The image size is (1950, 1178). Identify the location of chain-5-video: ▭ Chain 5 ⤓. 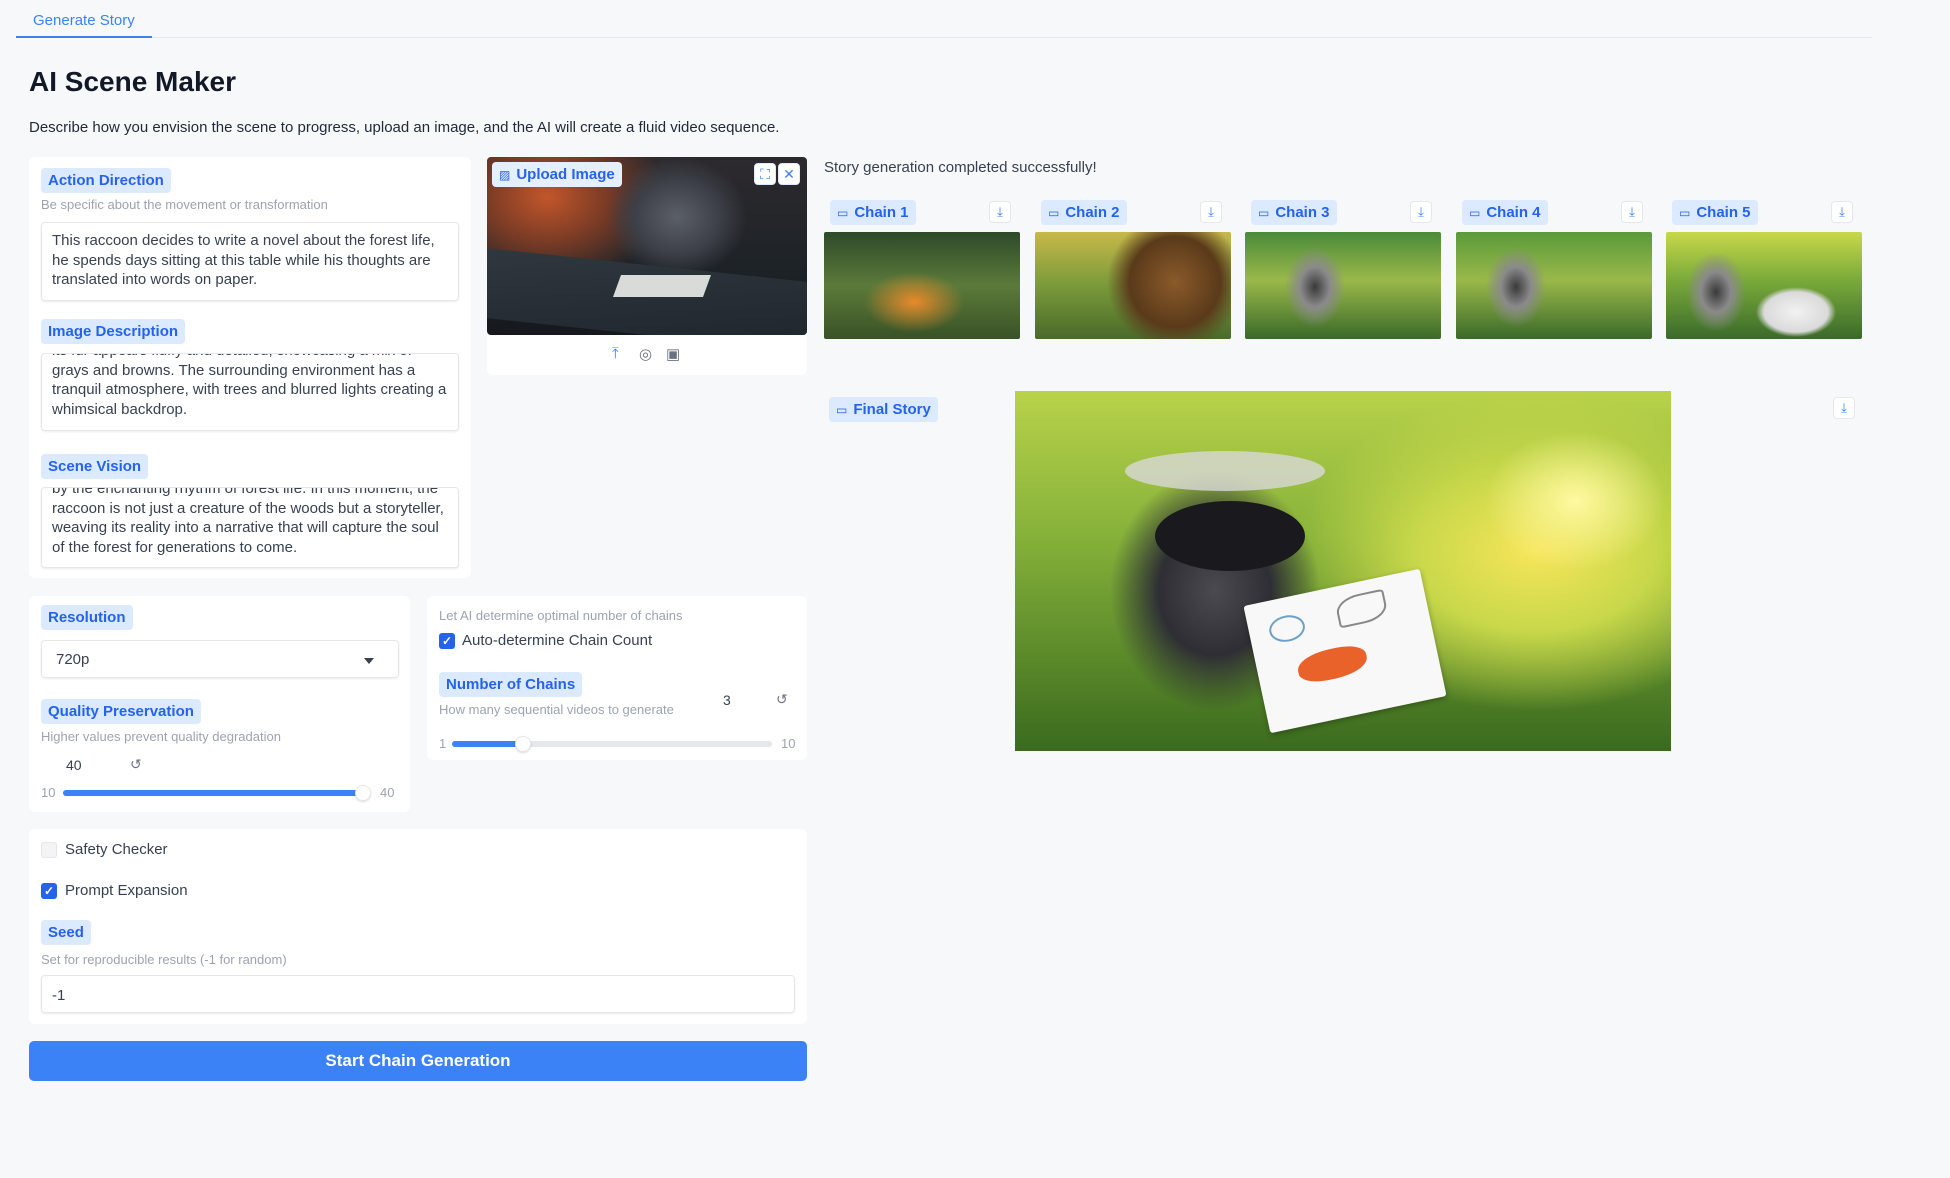
(1764, 267).